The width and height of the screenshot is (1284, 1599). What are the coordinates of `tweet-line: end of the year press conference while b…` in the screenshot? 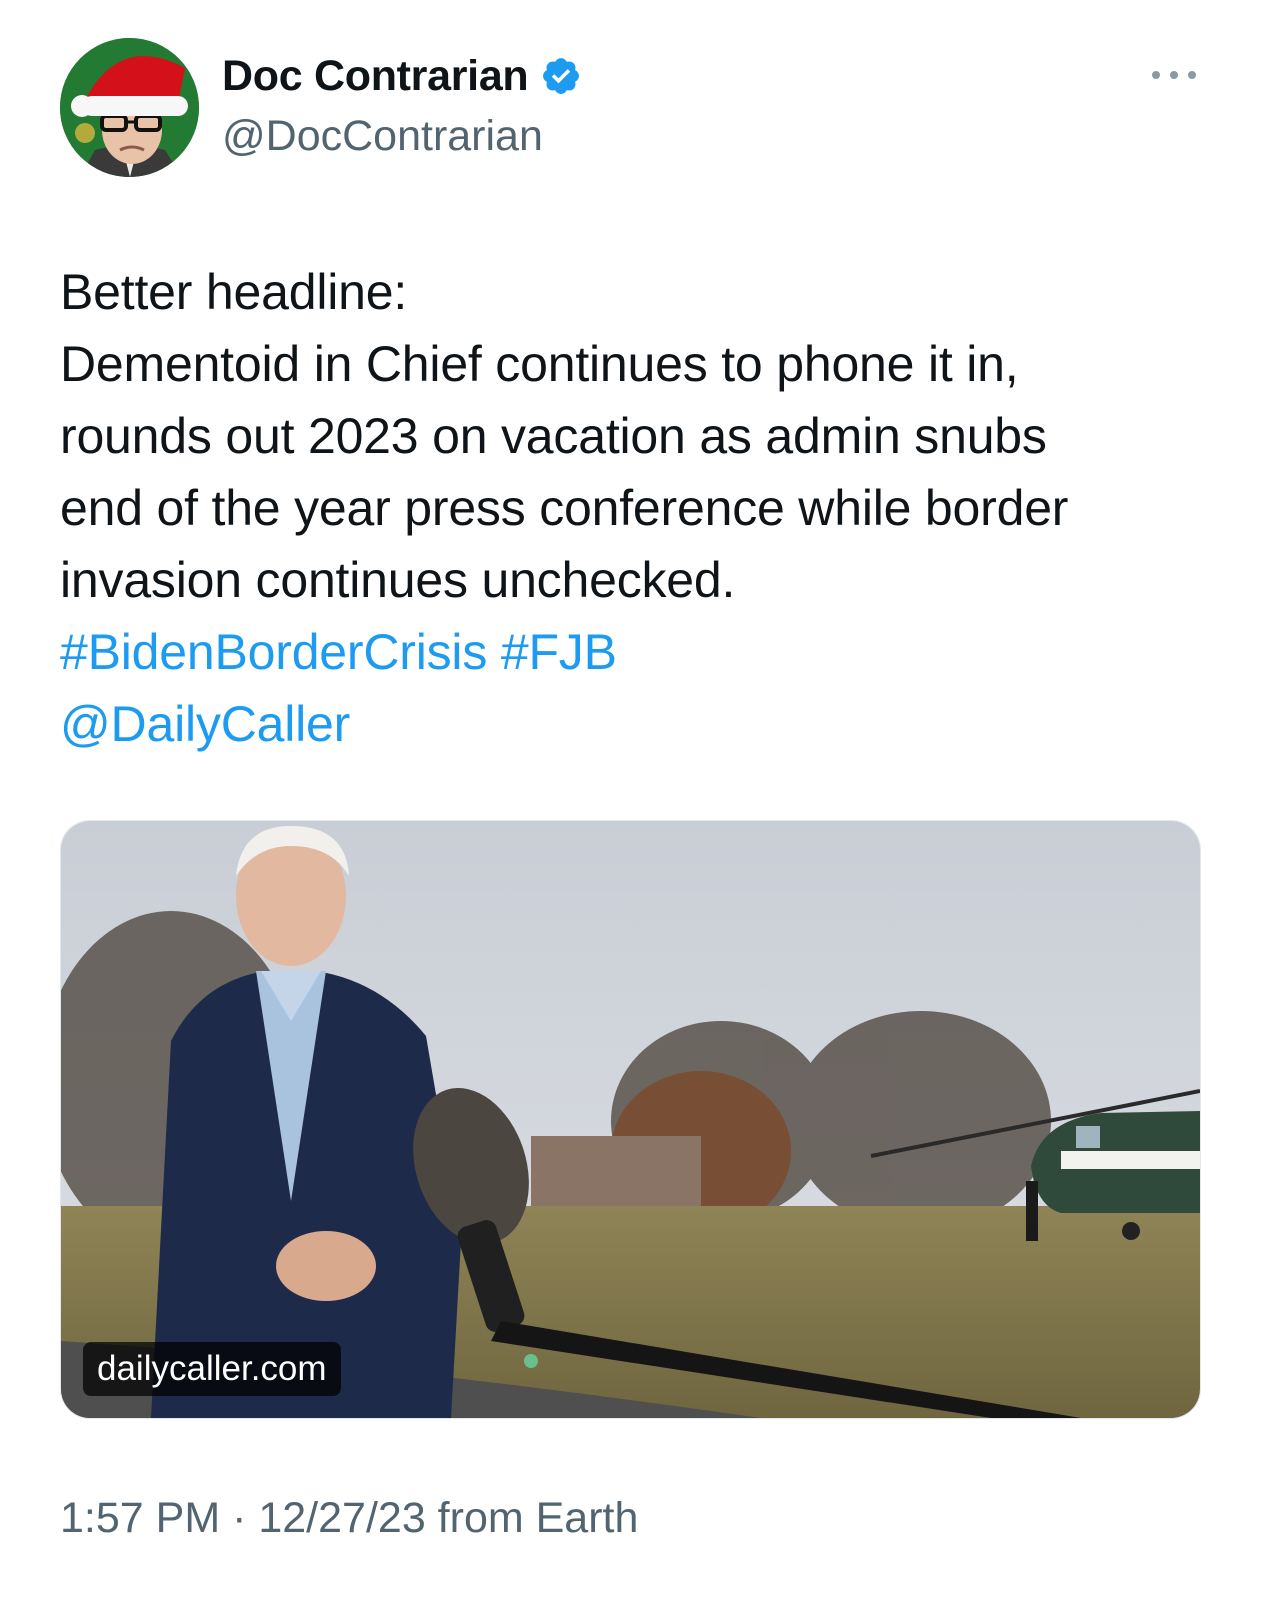 It's located at (564, 508).